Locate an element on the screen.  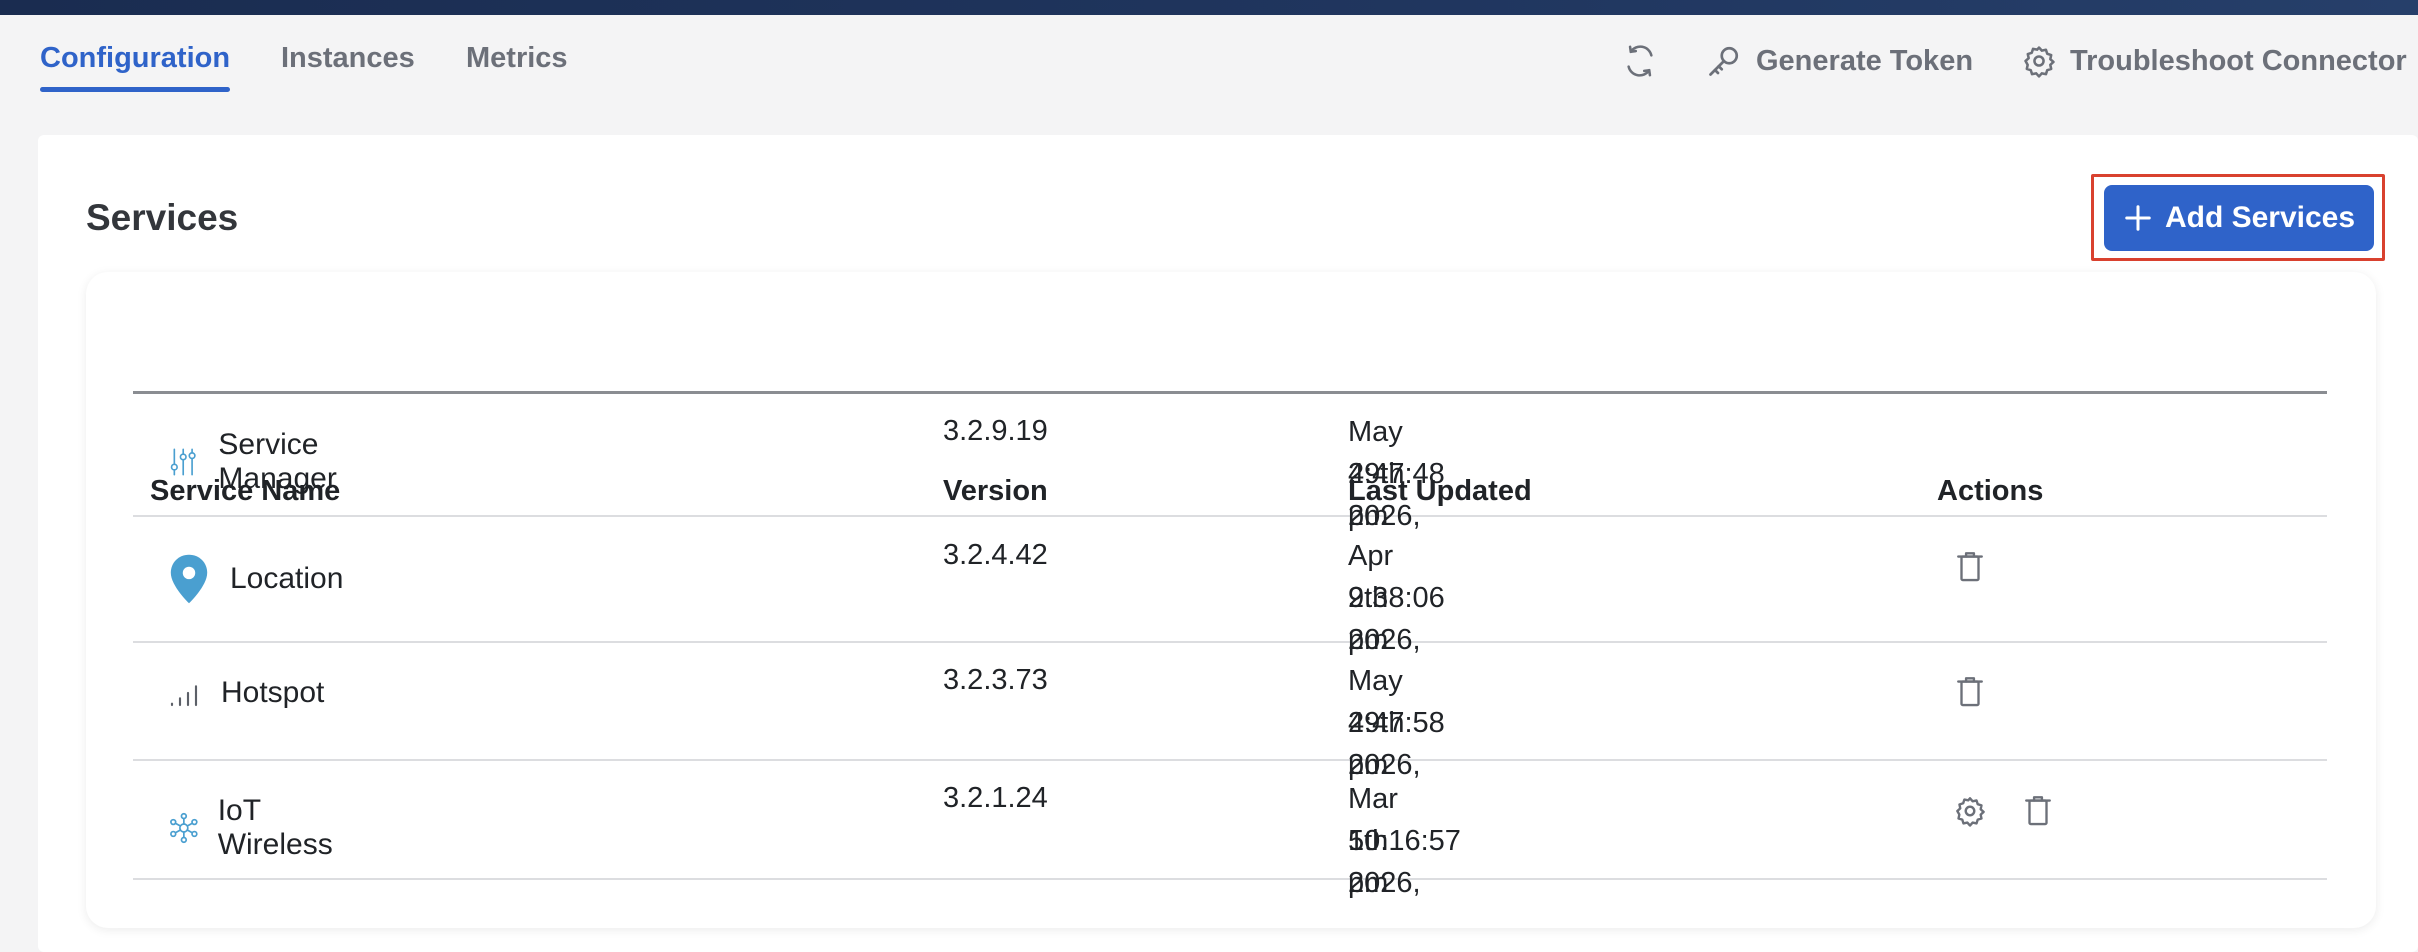
troubleshoot-connector-button: Troubleshoot Connector is located at coordinates (2214, 61).